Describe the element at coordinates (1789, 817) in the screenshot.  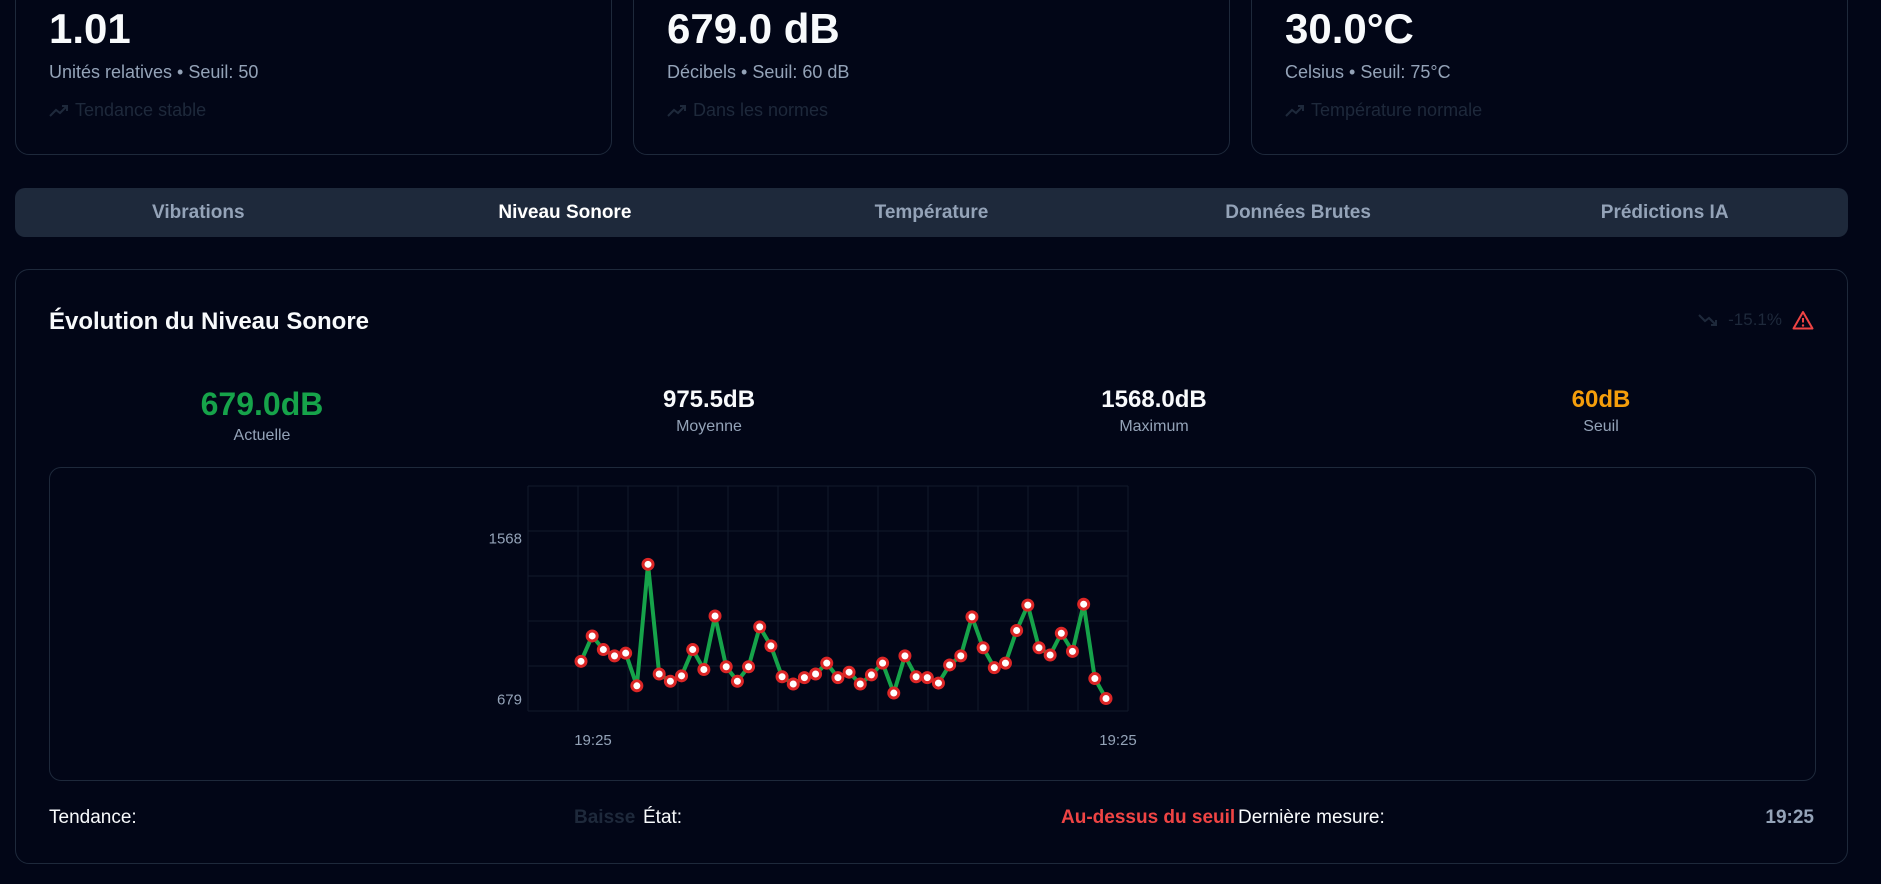
I see `last-measure-value: 19:25` at that location.